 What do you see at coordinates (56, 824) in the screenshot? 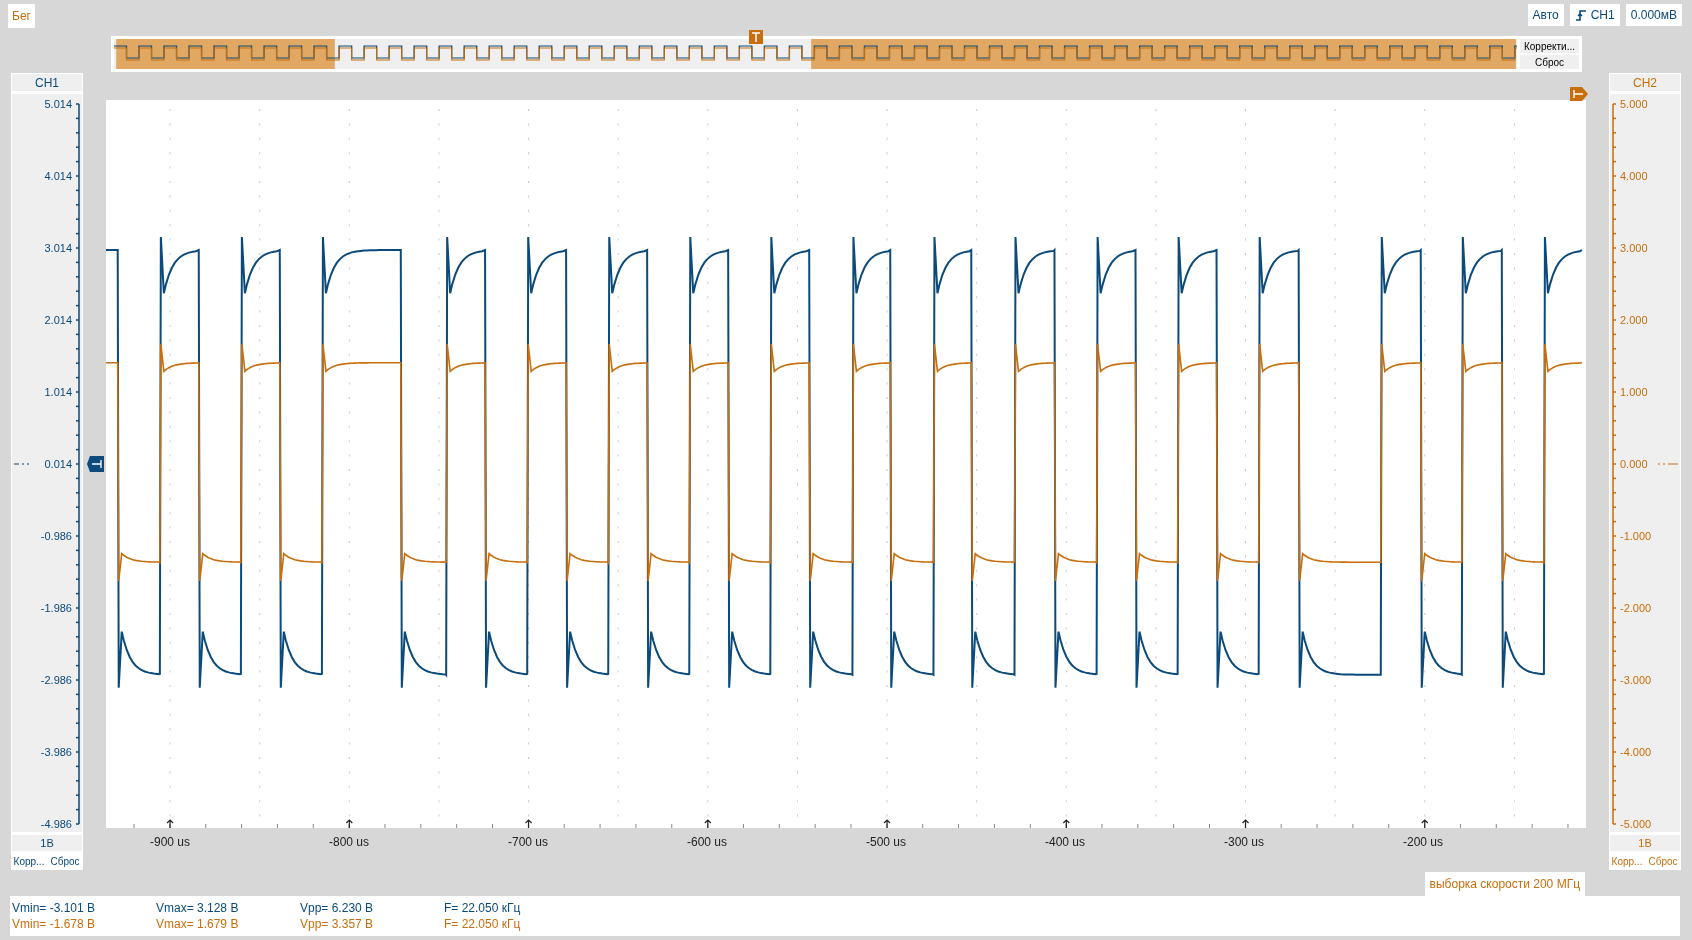
I see `axis-tick-label: -4.986` at bounding box center [56, 824].